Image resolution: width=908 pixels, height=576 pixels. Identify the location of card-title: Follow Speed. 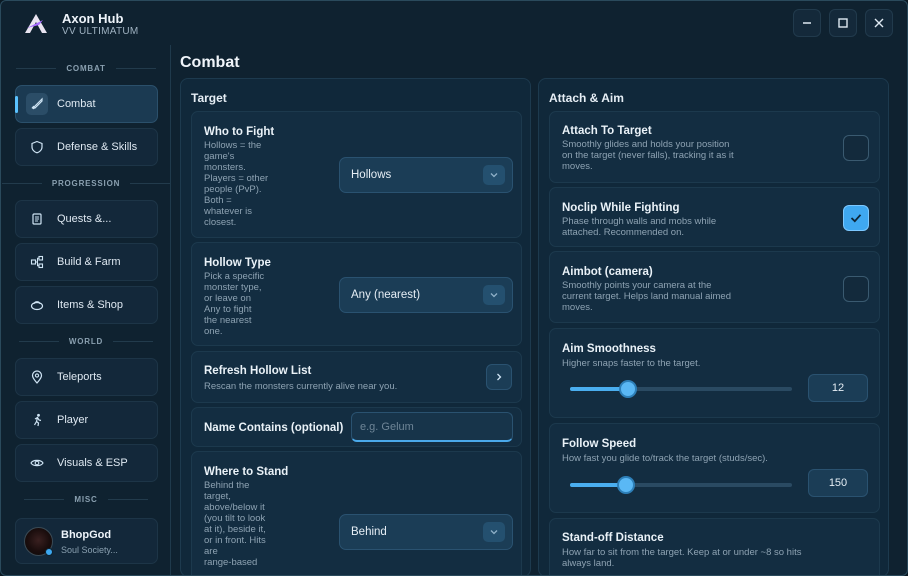
(599, 444).